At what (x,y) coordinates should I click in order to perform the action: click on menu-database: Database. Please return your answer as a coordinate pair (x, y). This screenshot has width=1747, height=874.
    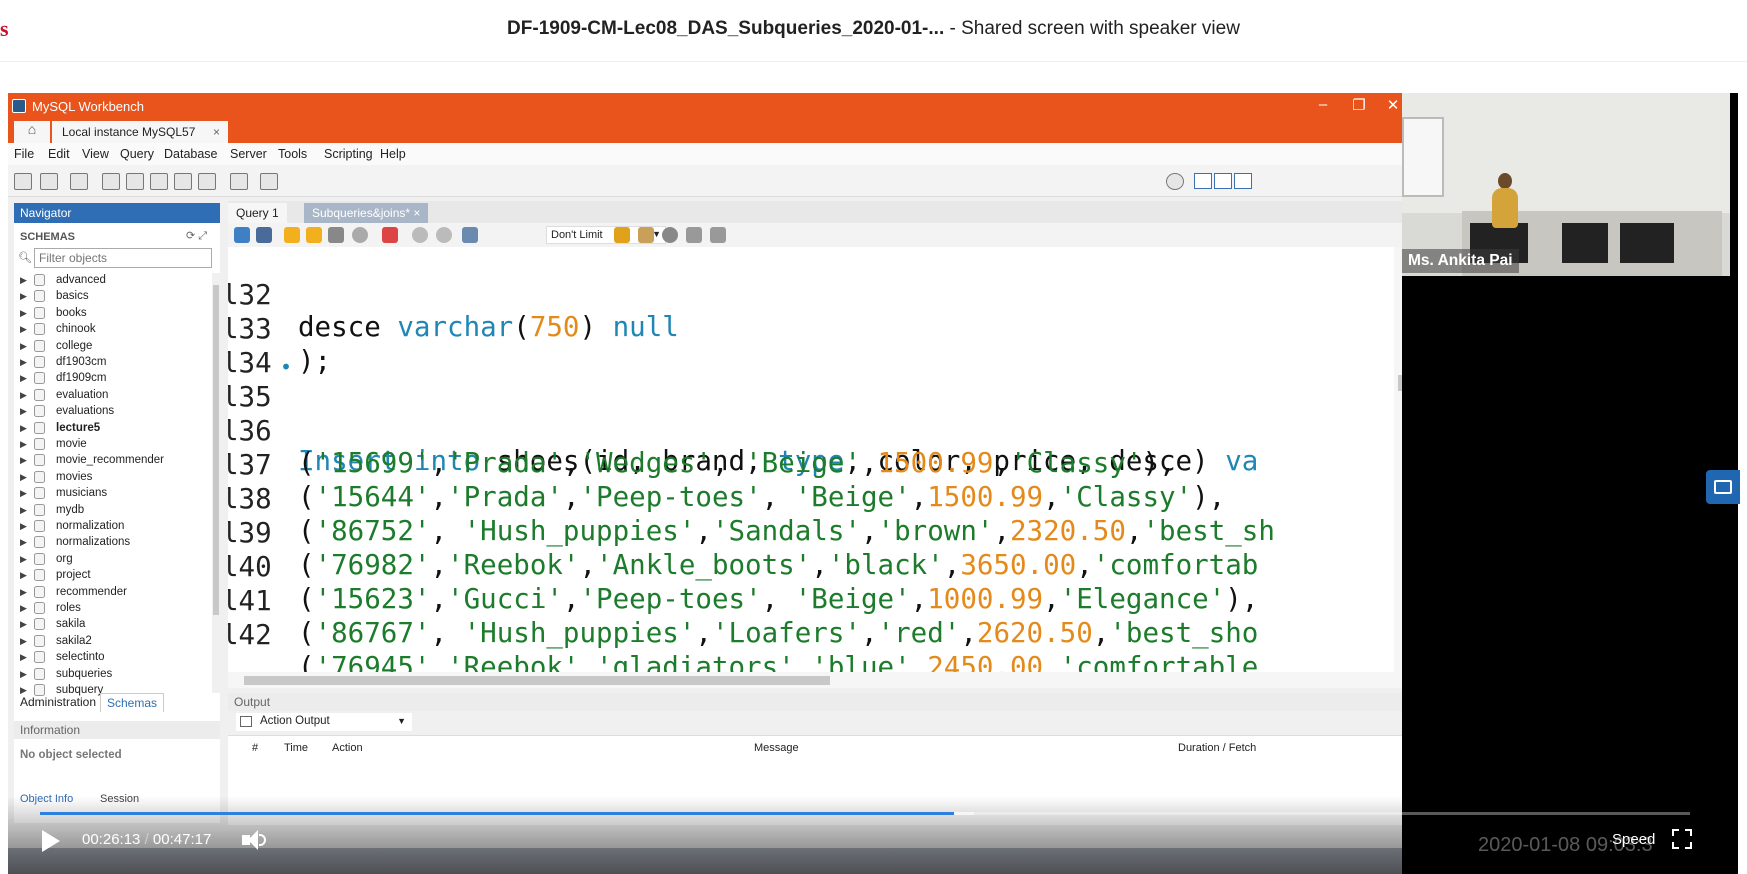
    Looking at the image, I should click on (191, 154).